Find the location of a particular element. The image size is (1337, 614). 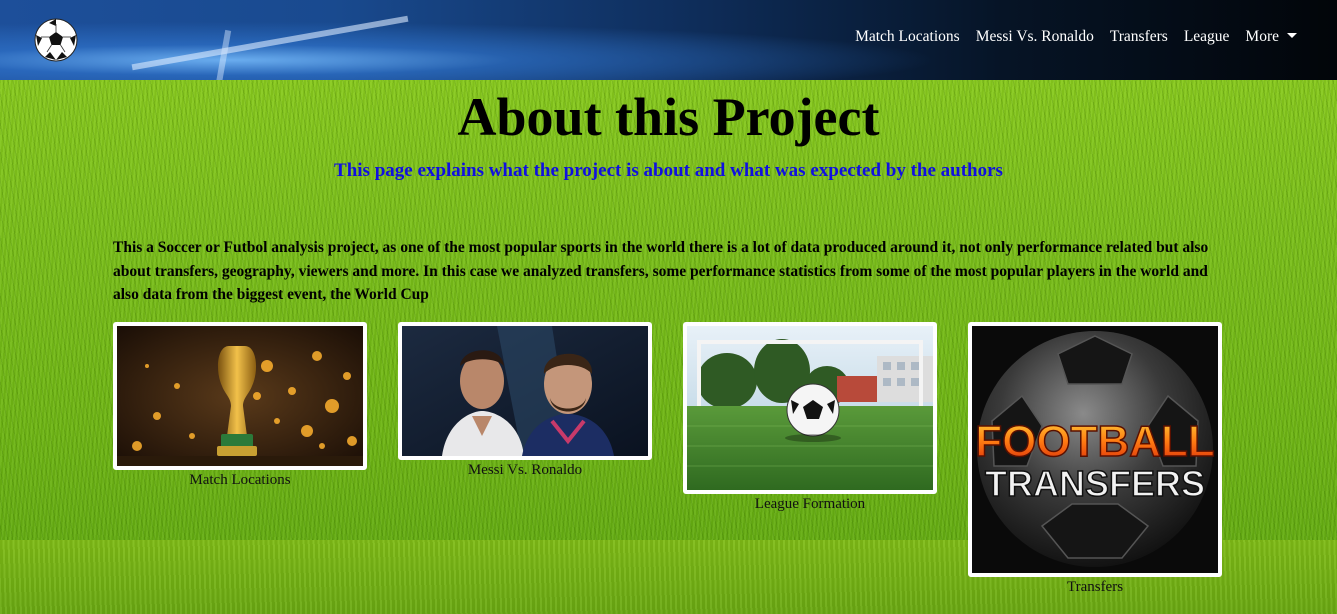

nav-dropdown-more: More is located at coordinates (1271, 37).